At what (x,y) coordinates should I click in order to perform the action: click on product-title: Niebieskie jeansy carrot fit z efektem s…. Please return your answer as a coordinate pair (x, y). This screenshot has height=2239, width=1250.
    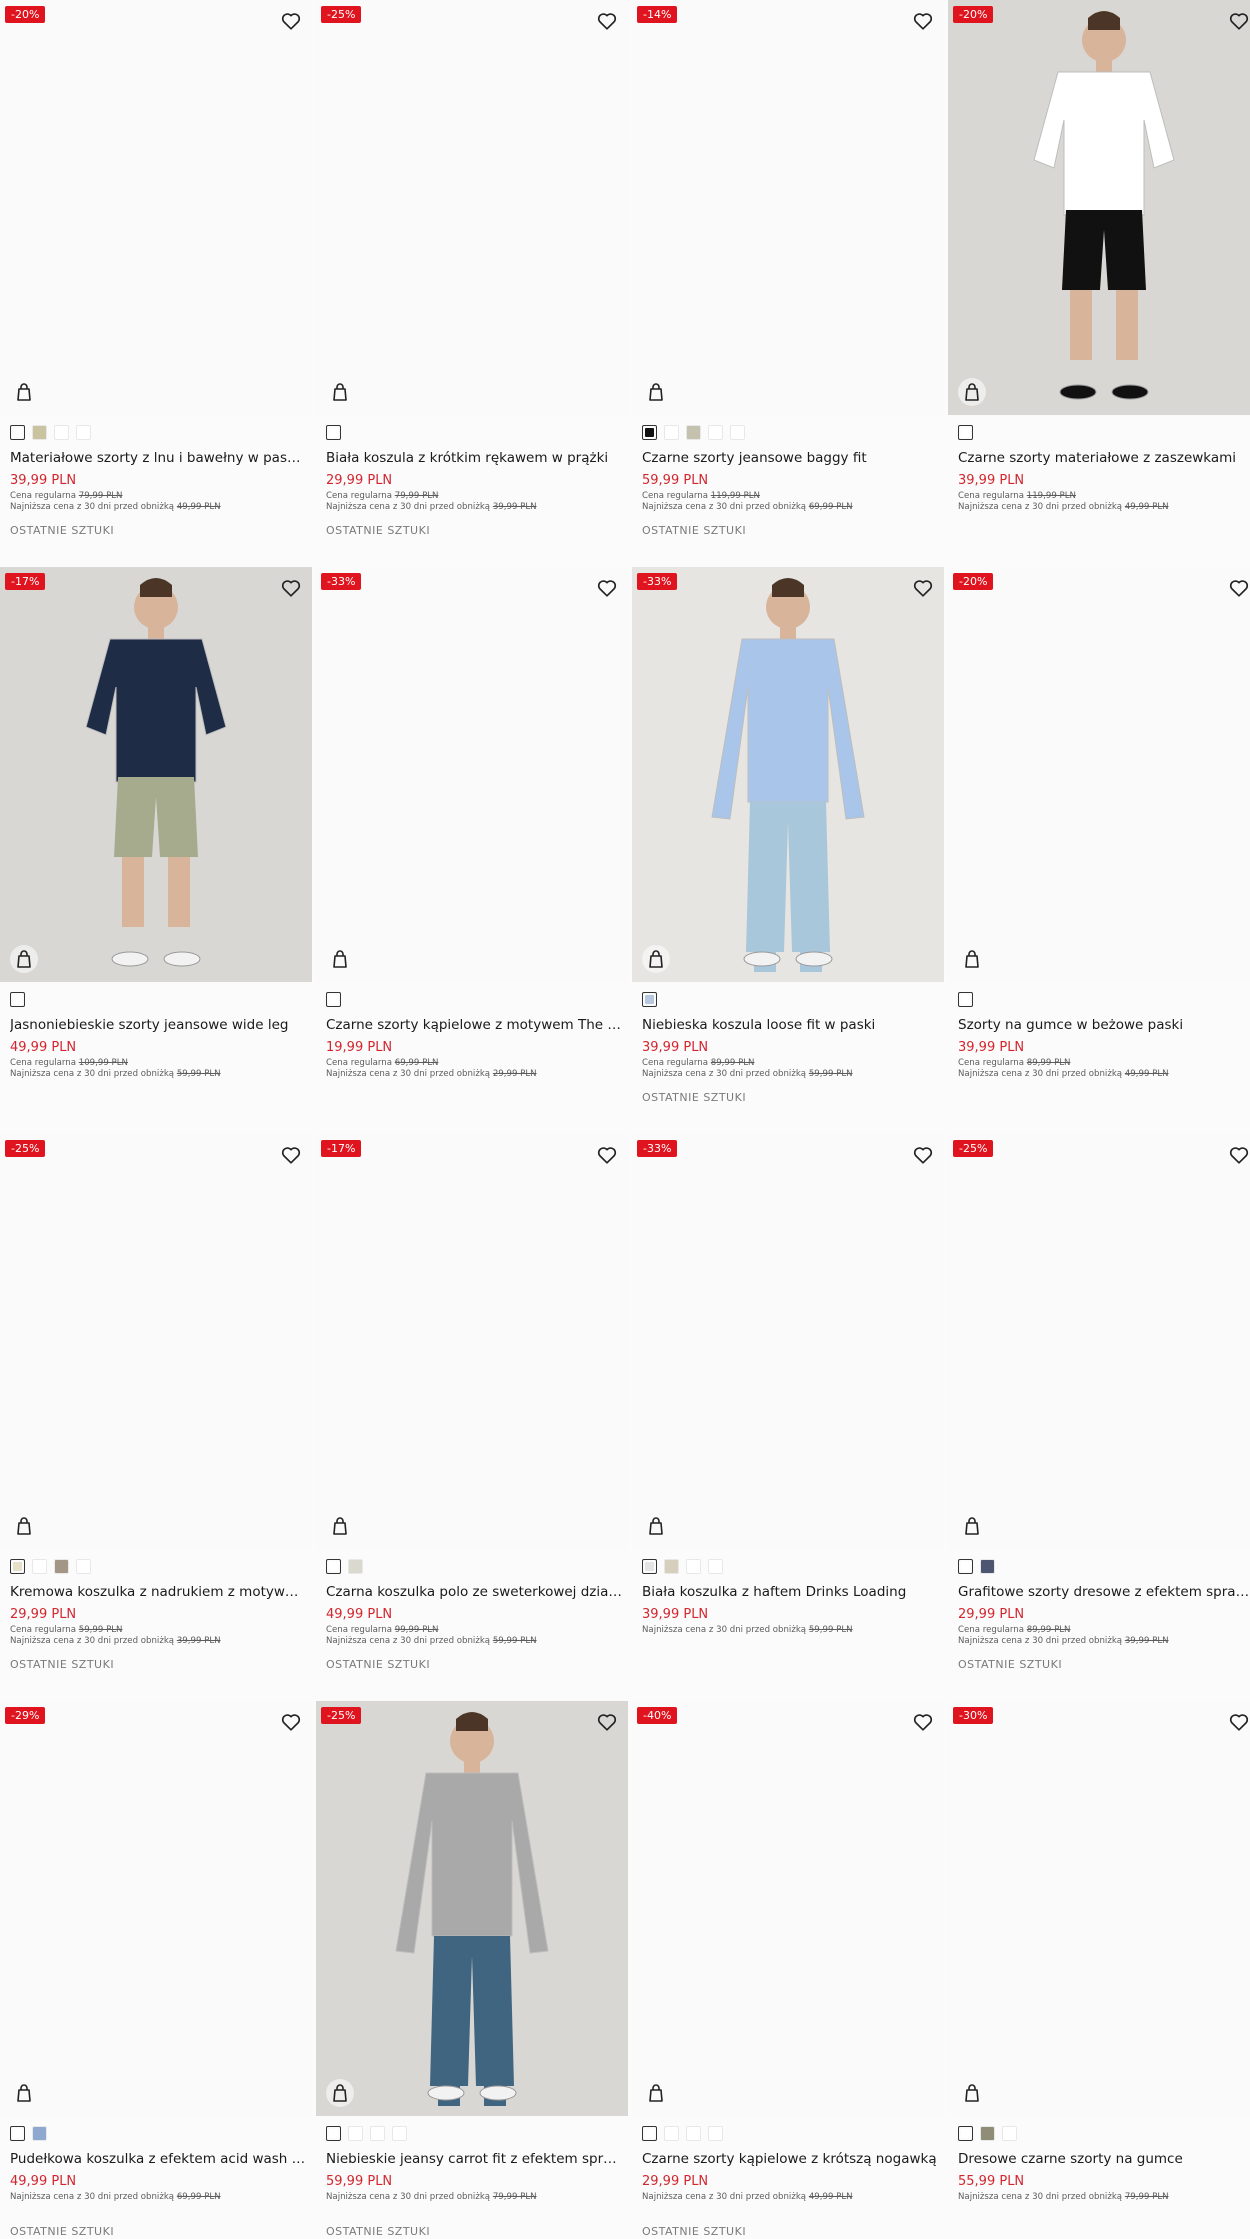
    Looking at the image, I should click on (474, 2159).